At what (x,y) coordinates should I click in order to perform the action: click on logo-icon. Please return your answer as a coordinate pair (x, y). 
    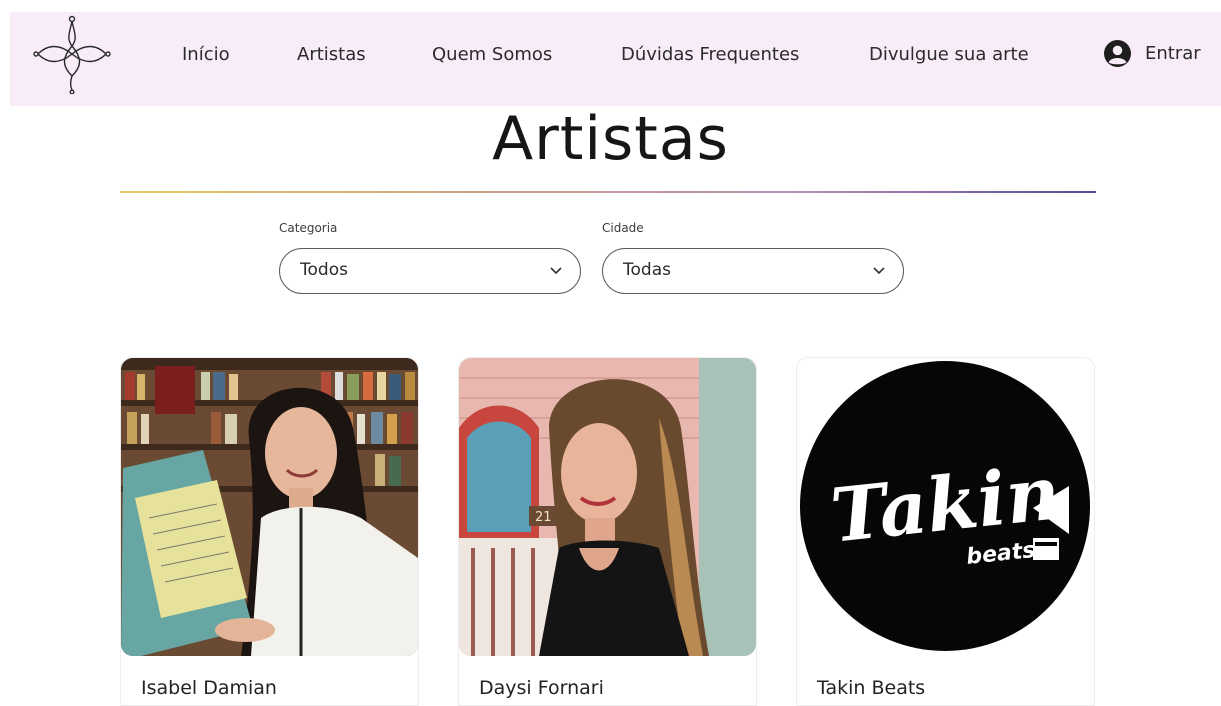
    Looking at the image, I should click on (72, 54).